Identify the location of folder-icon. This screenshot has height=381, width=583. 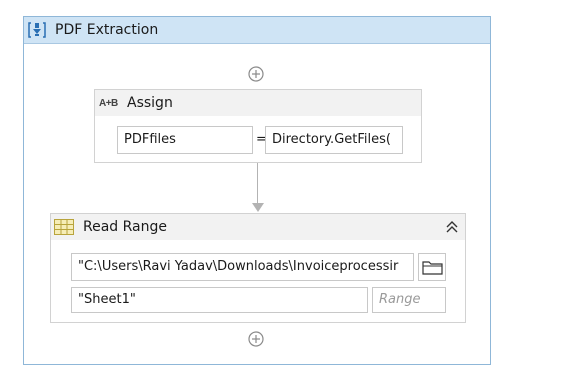
(432, 268).